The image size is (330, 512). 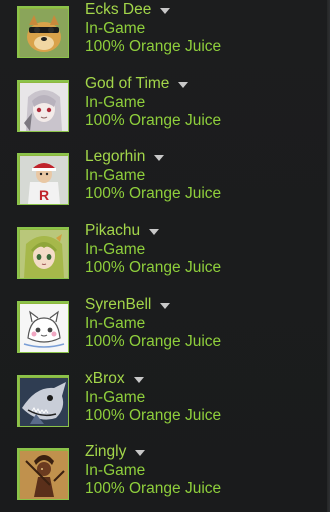 What do you see at coordinates (105, 452) in the screenshot?
I see `friend-name: Zingly` at bounding box center [105, 452].